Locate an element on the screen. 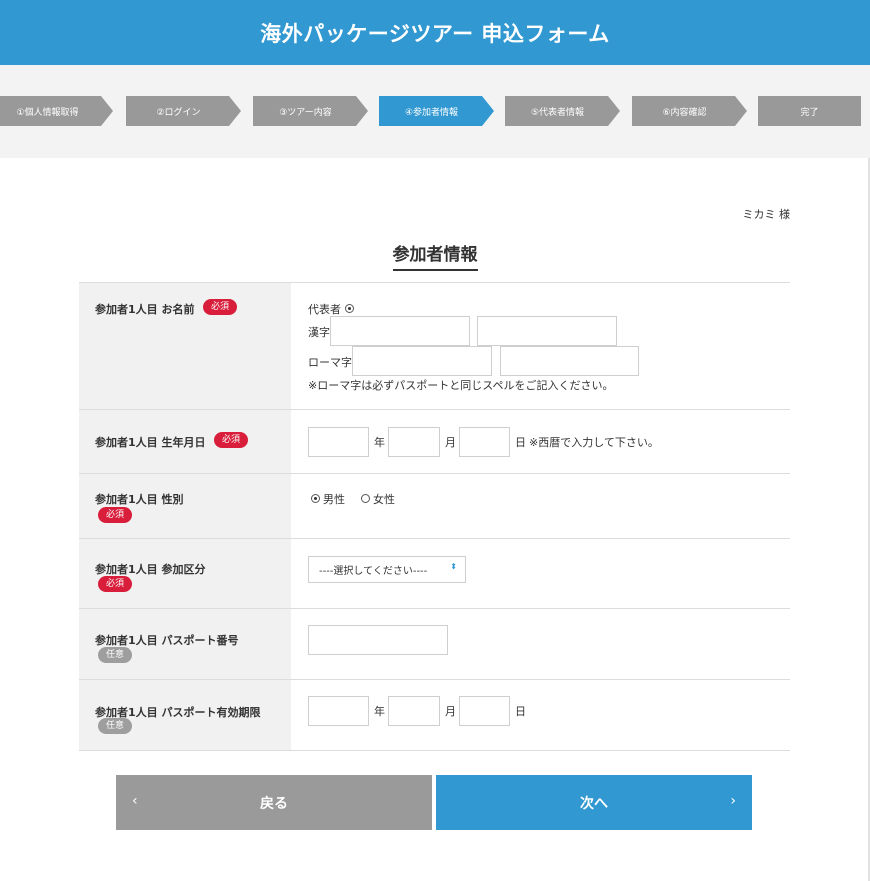 The image size is (870, 881). category-select: ----選択してください---- ⬍ is located at coordinates (387, 569).